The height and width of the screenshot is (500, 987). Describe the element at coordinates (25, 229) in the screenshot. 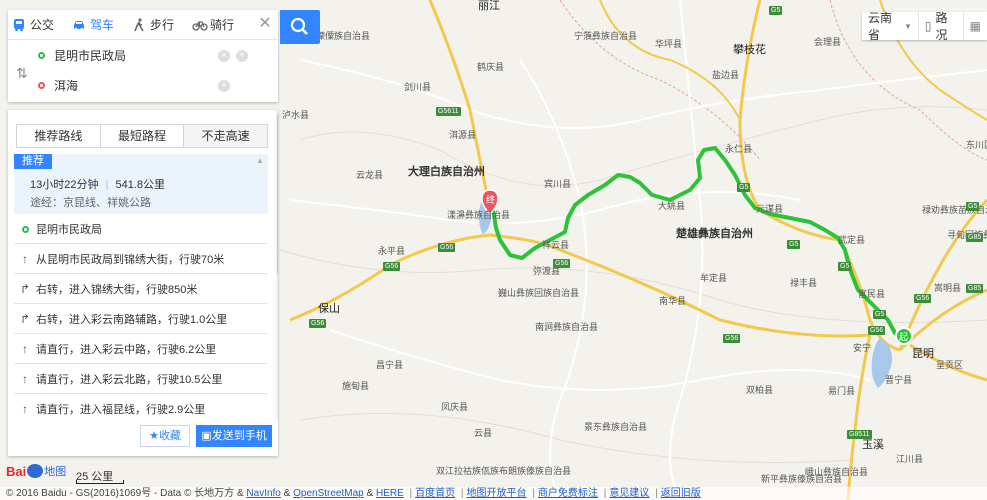

I see `origin-dot-icon` at that location.